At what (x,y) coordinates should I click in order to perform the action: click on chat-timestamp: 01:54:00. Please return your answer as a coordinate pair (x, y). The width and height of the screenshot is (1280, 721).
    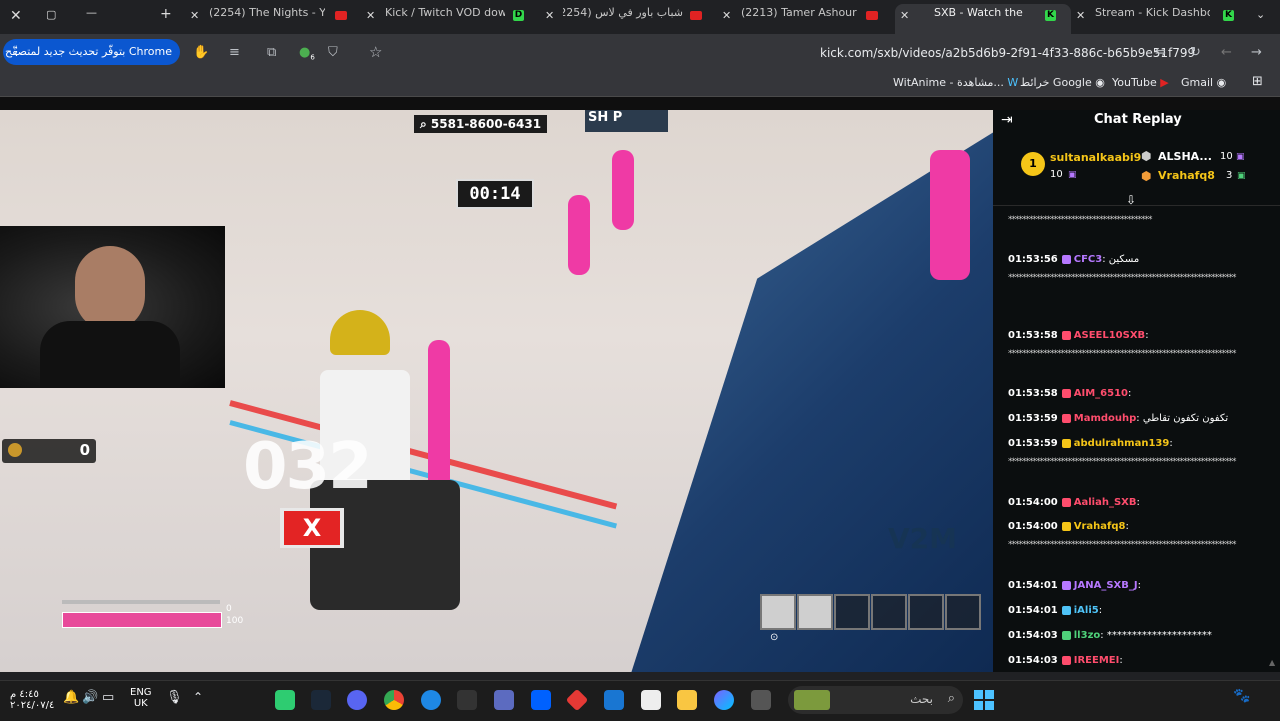
    Looking at the image, I should click on (1033, 526).